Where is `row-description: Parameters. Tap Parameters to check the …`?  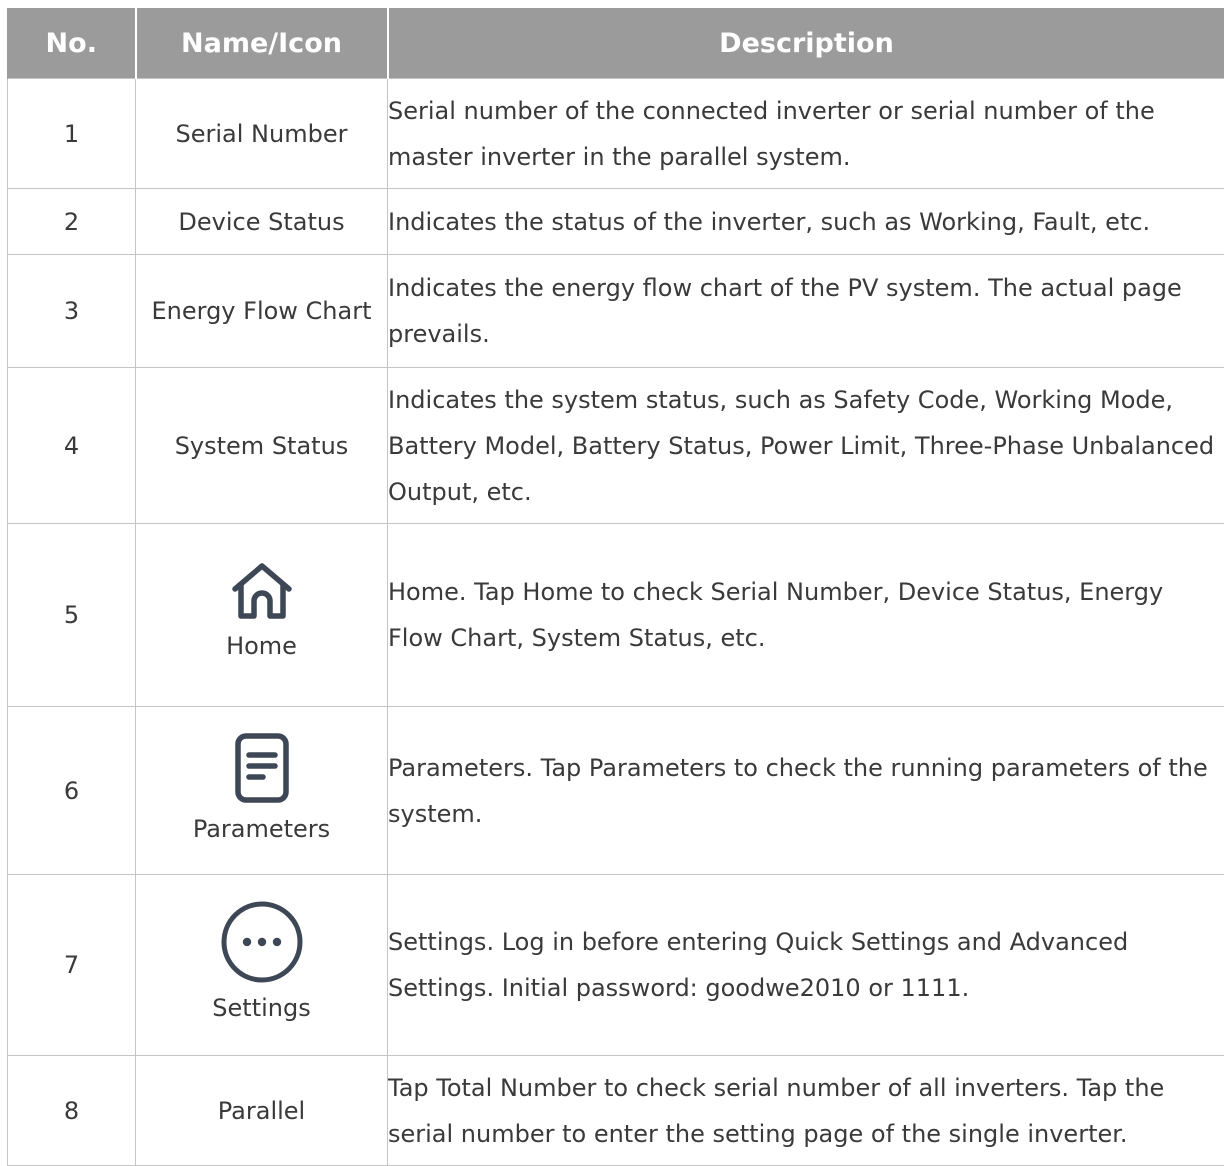 row-description: Parameters. Tap Parameters to check the … is located at coordinates (806, 791).